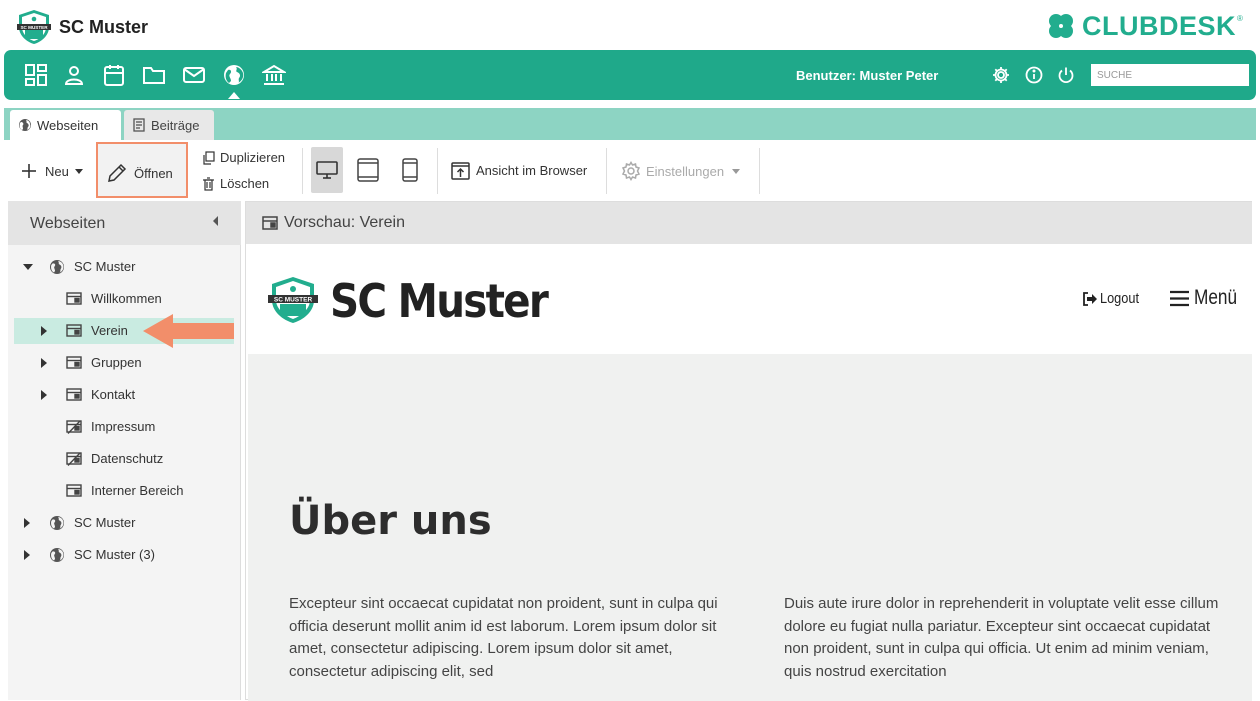 This screenshot has height=701, width=1260. Describe the element at coordinates (28, 267) in the screenshot. I see `caret-down-icon` at that location.